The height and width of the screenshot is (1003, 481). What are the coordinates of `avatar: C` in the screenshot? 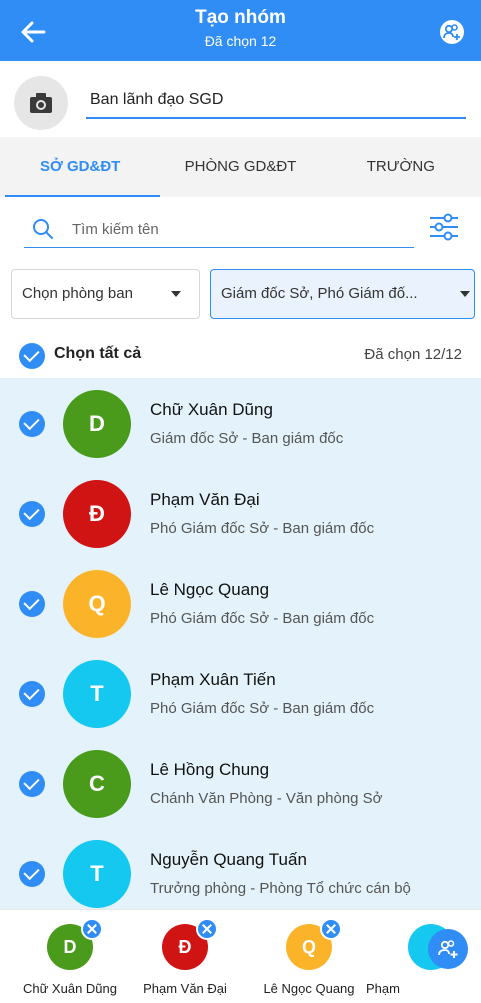 It's located at (97, 784).